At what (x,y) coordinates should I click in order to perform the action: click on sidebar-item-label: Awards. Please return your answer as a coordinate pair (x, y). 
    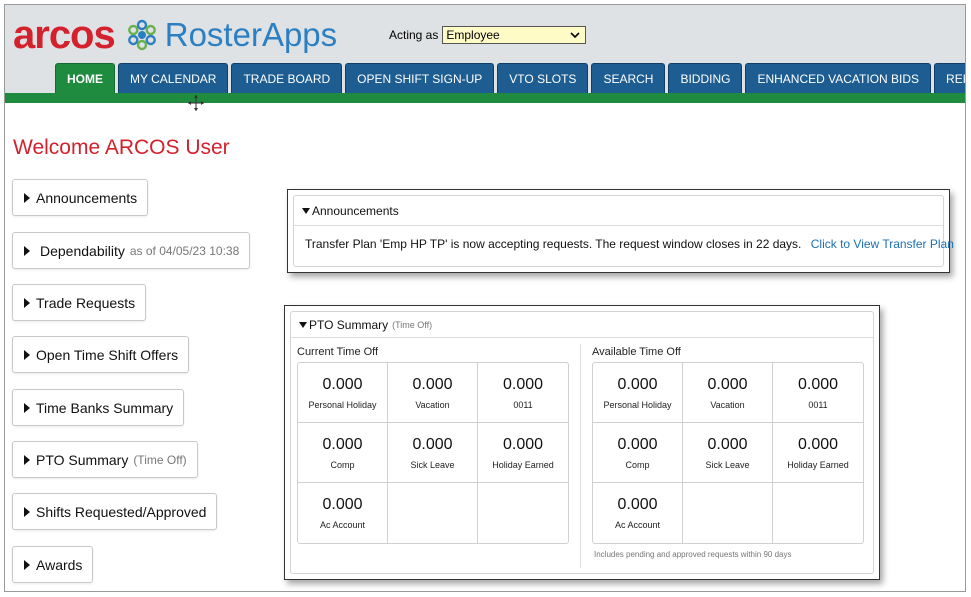
    Looking at the image, I should click on (59, 564).